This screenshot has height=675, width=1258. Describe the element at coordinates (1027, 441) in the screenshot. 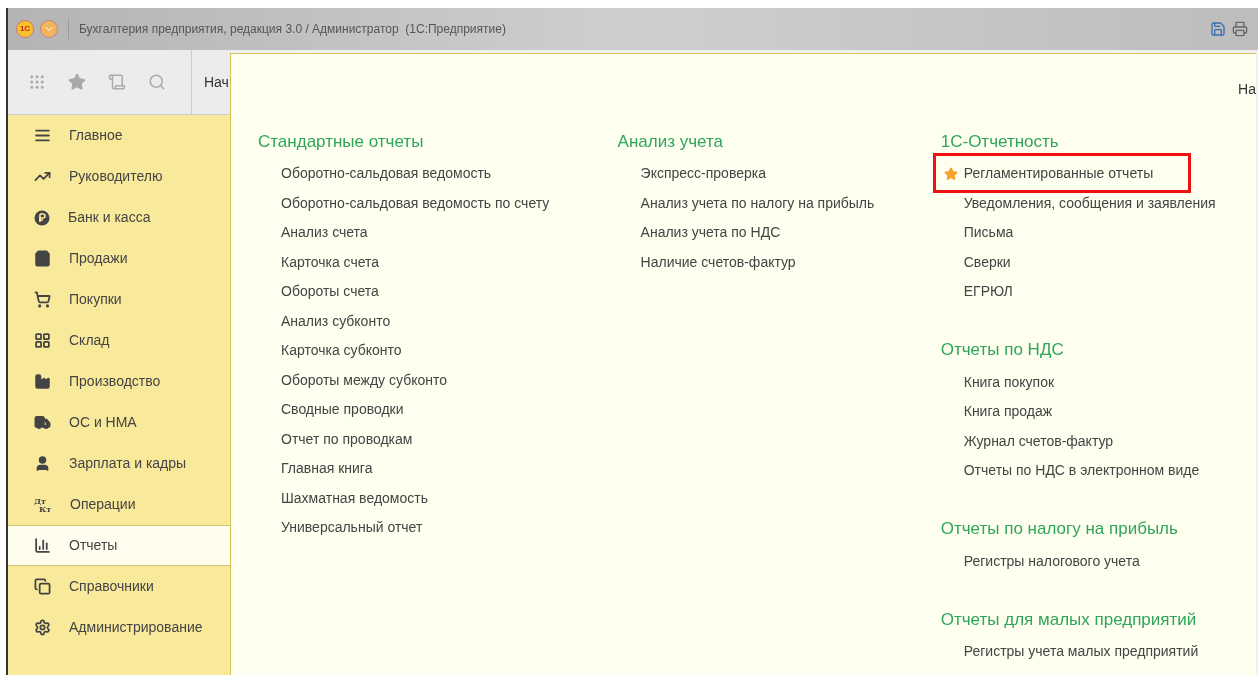

I see `report-link: Журнал счетов-фактур` at that location.